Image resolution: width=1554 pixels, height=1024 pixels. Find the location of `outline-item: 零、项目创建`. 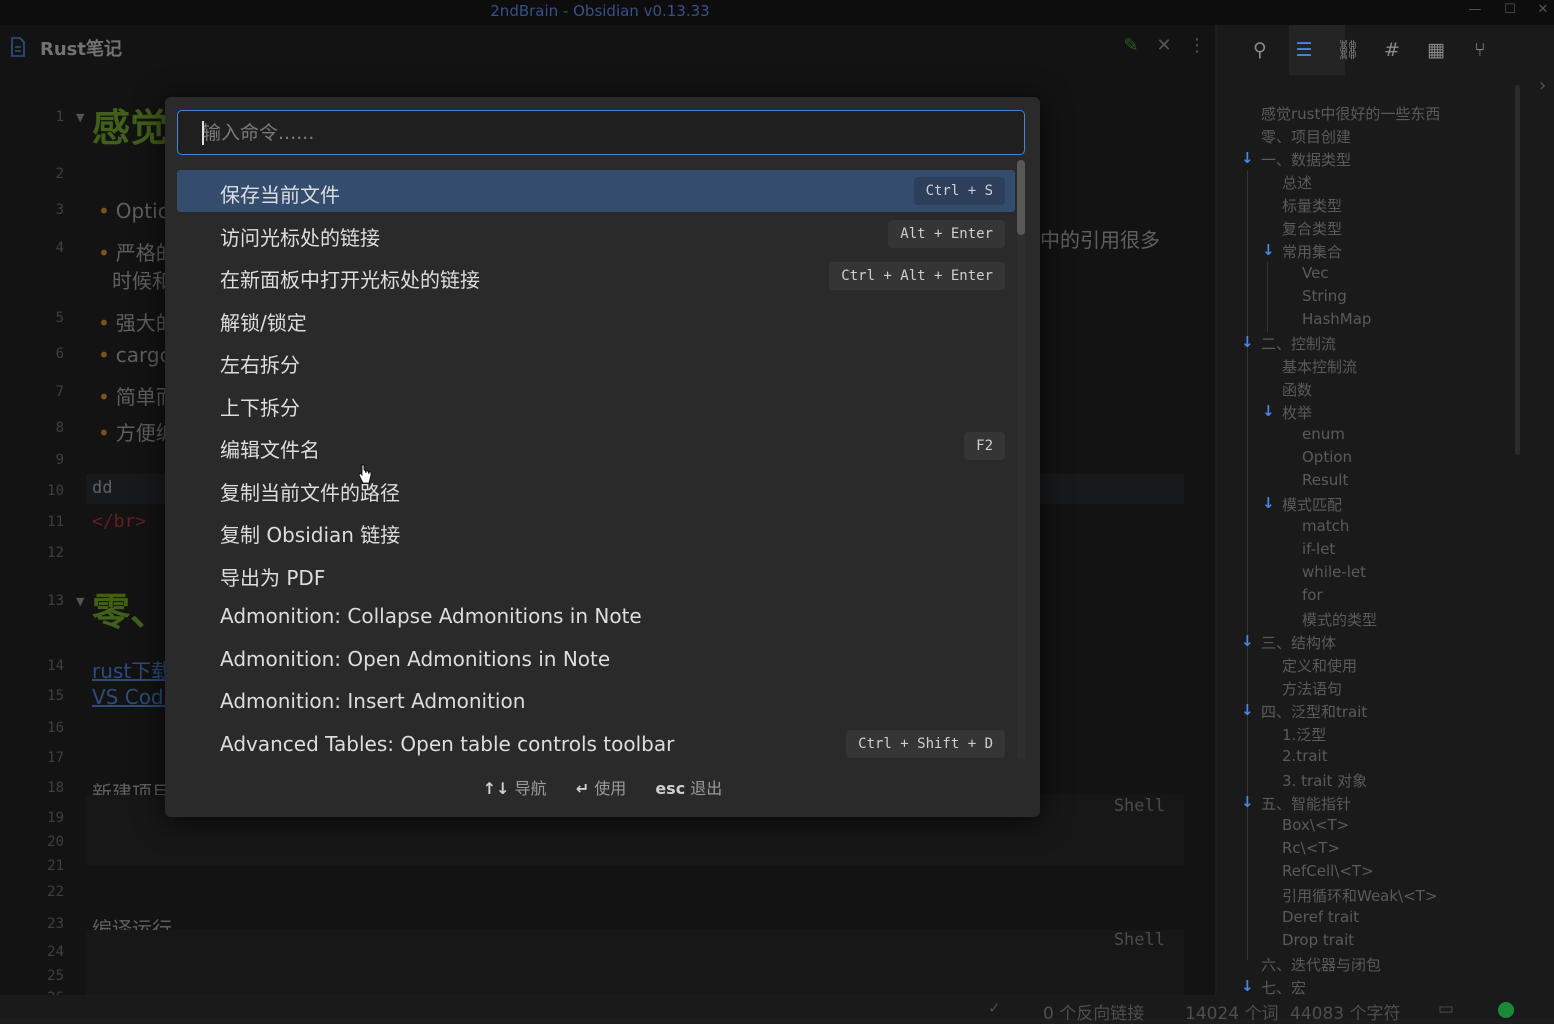

outline-item: 零、项目创建 is located at coordinates (1306, 136).